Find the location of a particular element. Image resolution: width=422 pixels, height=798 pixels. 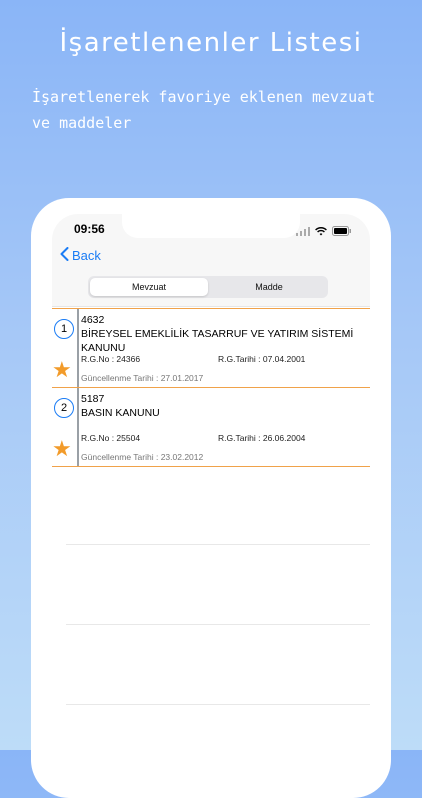

navigation-bar: Back is located at coordinates (211, 257).